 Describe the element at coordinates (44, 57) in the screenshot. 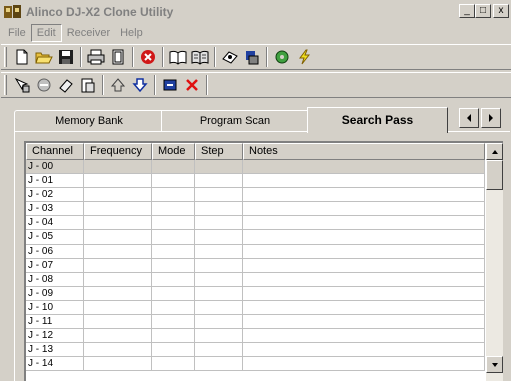

I see `open-folder-button` at that location.